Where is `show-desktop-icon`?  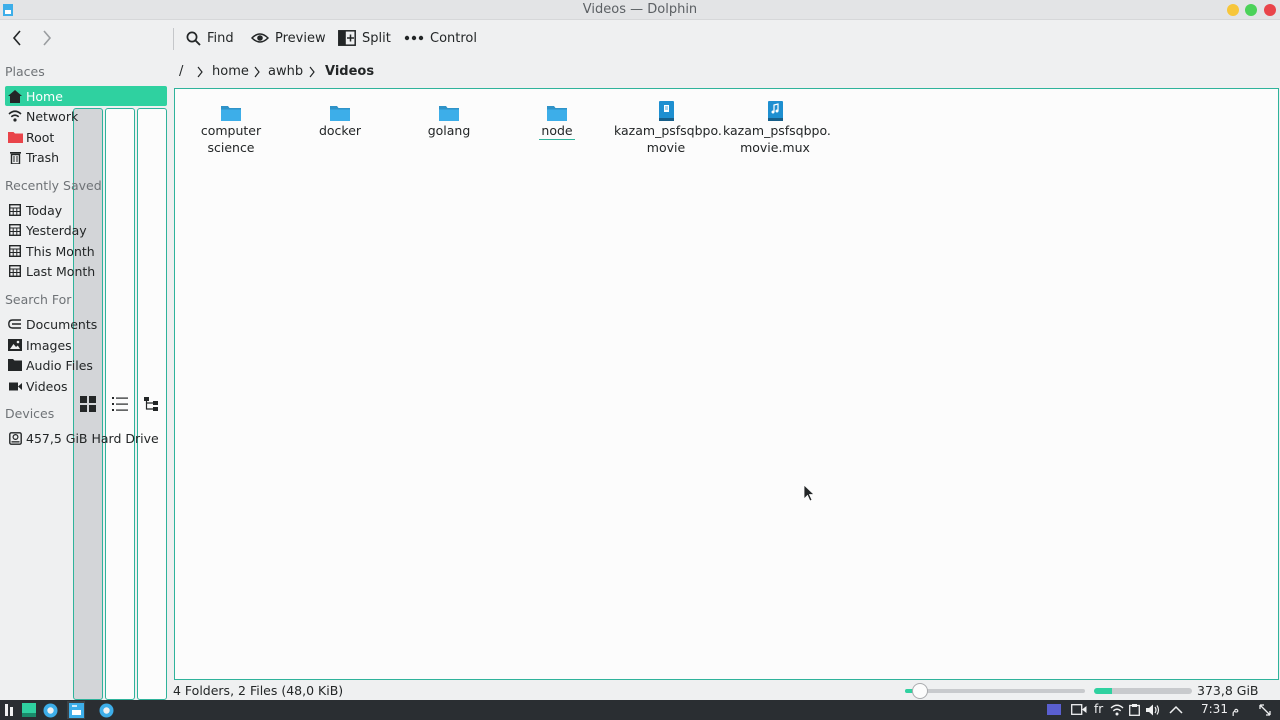 show-desktop-icon is located at coordinates (29, 710).